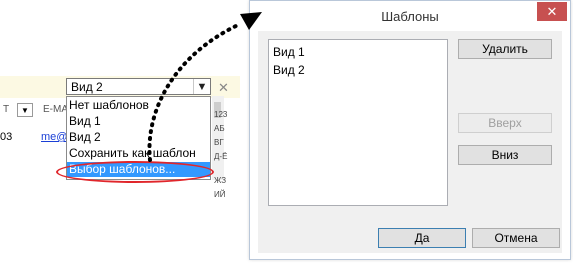 This screenshot has height=263, width=573. What do you see at coordinates (251, 21) in the screenshot?
I see `arrow-head` at bounding box center [251, 21].